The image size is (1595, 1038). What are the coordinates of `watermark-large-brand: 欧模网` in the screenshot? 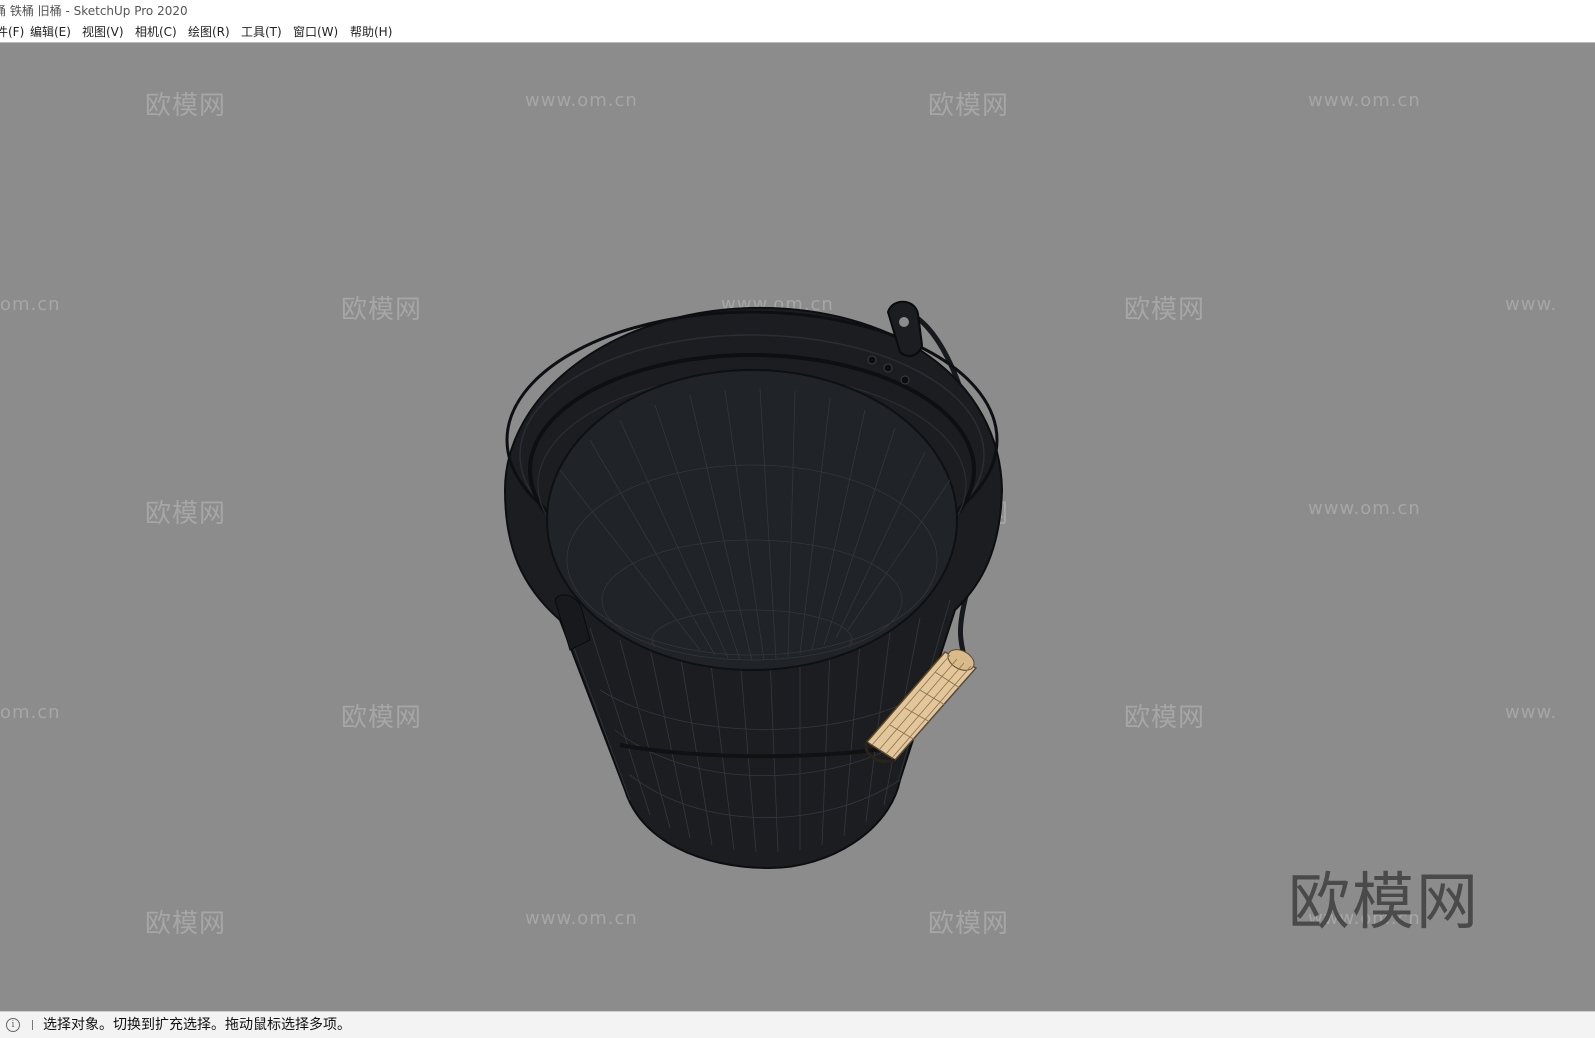 It's located at (1384, 901).